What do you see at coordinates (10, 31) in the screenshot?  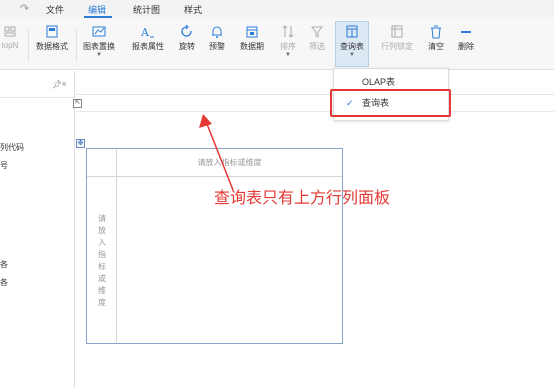 I see `topn-icon` at bounding box center [10, 31].